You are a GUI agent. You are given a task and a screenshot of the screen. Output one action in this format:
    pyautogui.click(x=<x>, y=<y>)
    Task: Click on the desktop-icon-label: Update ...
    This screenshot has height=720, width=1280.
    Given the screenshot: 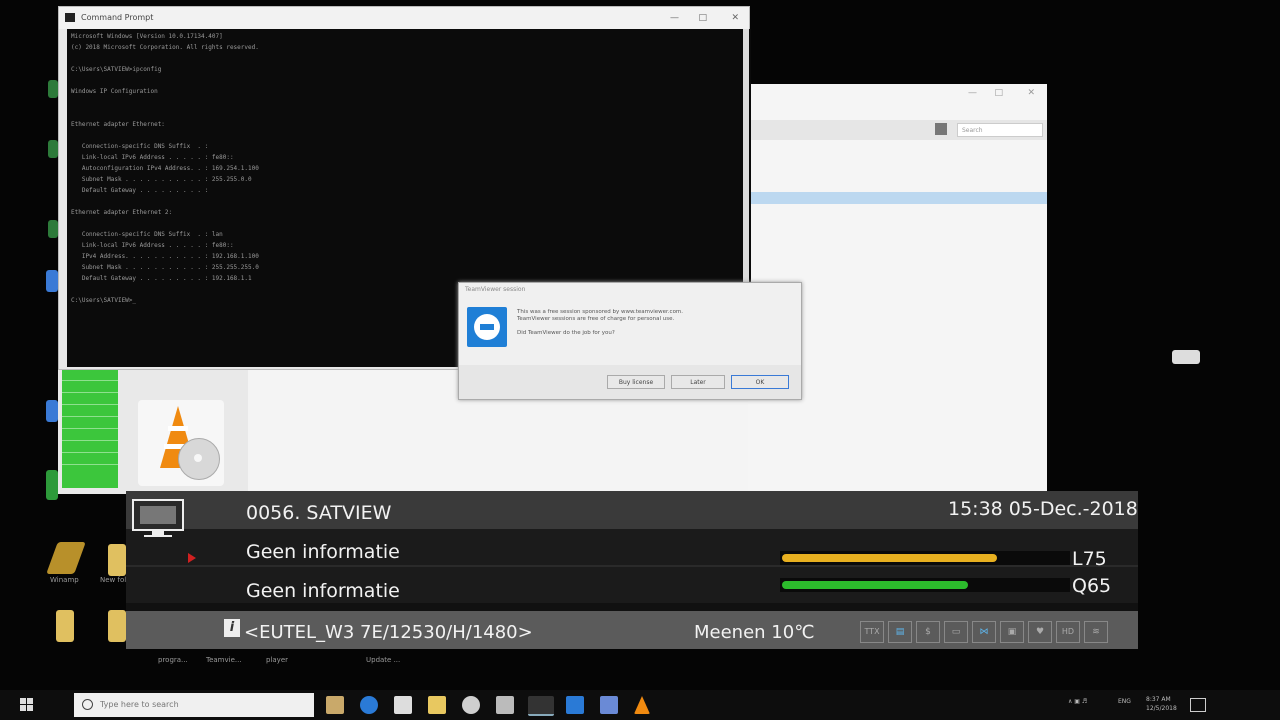 What is the action you would take?
    pyautogui.click(x=383, y=660)
    